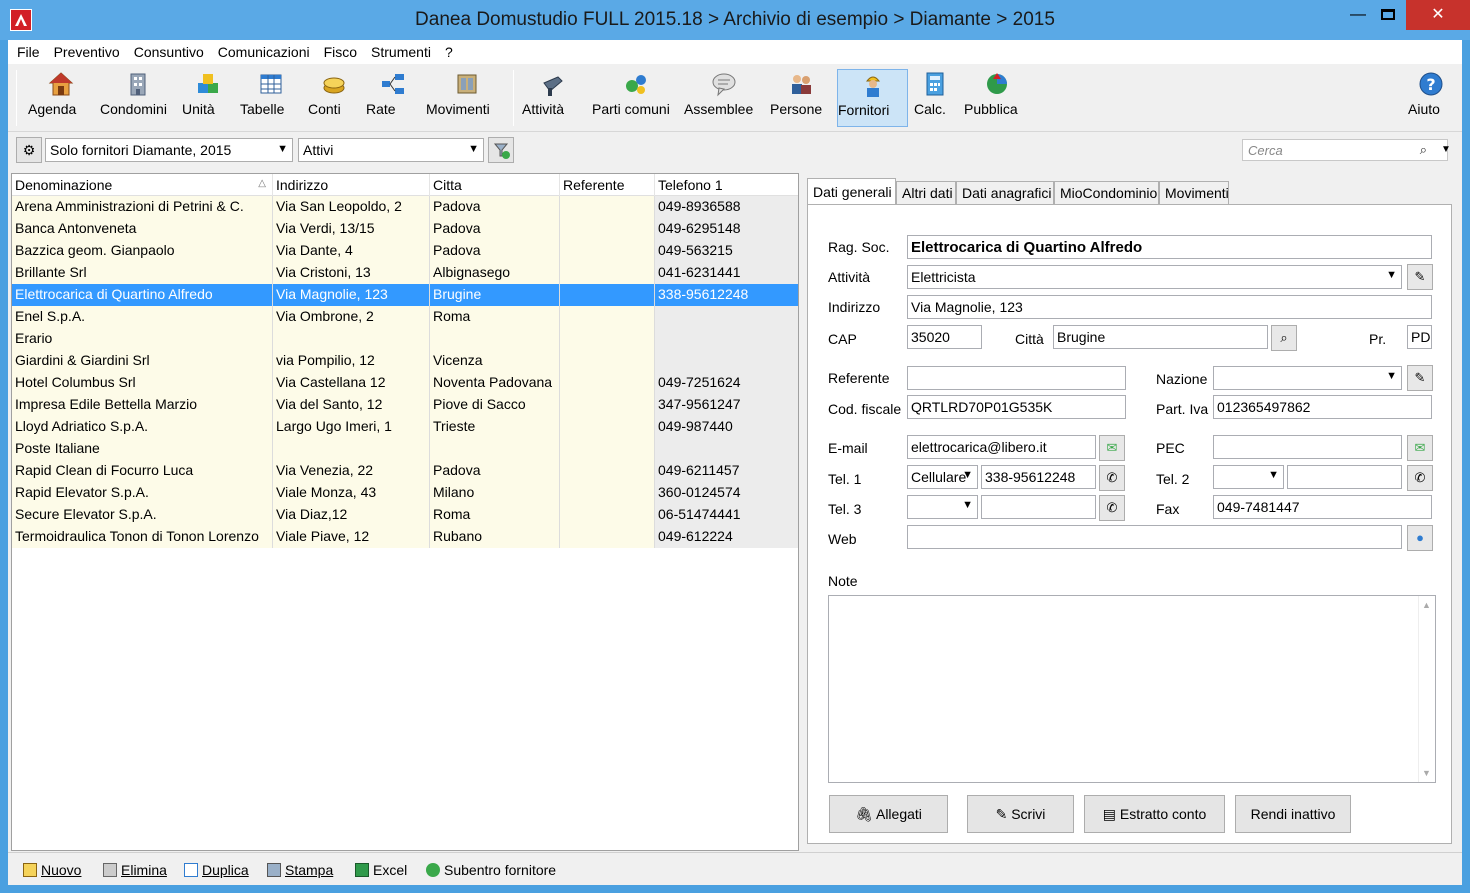  What do you see at coordinates (1154, 814) in the screenshot?
I see `estratto-conto-button: ▤ Estratto conto` at bounding box center [1154, 814].